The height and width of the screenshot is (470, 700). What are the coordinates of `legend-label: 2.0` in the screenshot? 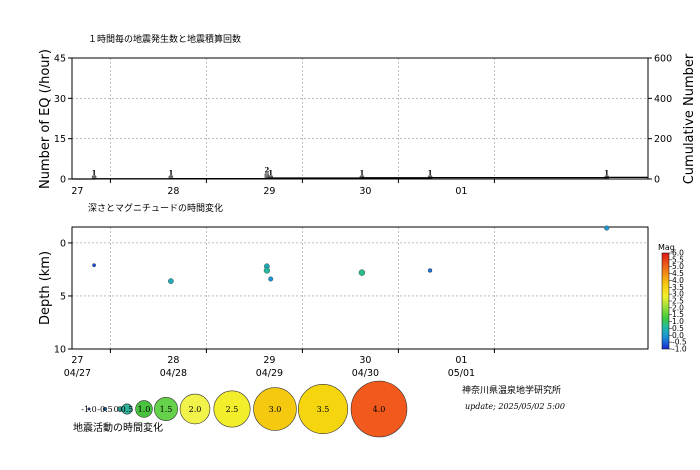 It's located at (195, 409).